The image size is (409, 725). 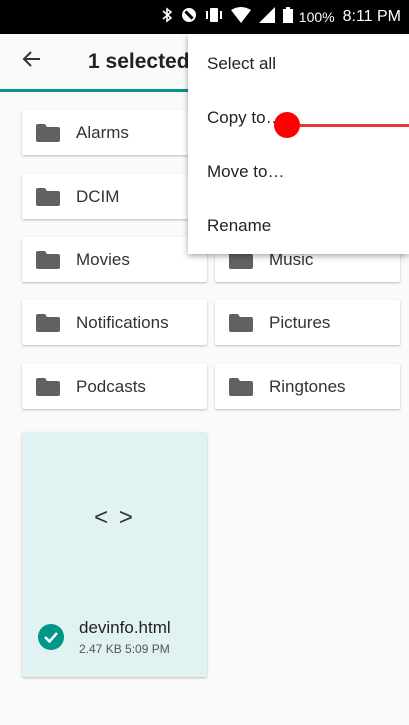 I want to click on wifi-icon, so click(x=240, y=17).